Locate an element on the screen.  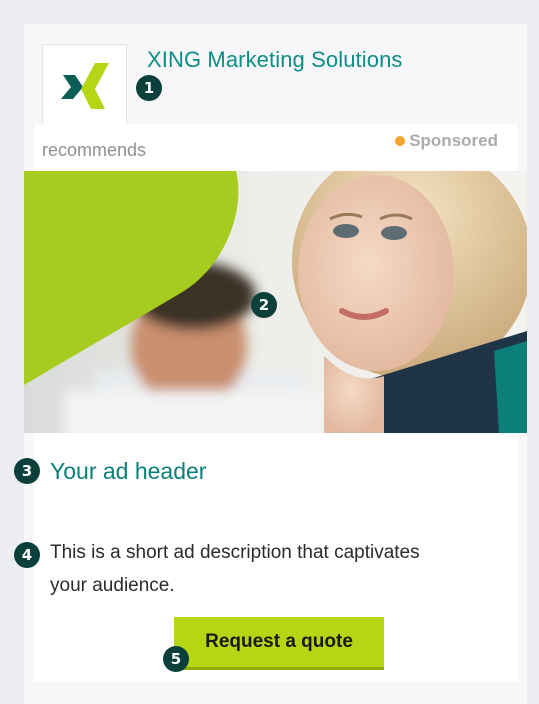
recommends-label: recommends is located at coordinates (94, 150).